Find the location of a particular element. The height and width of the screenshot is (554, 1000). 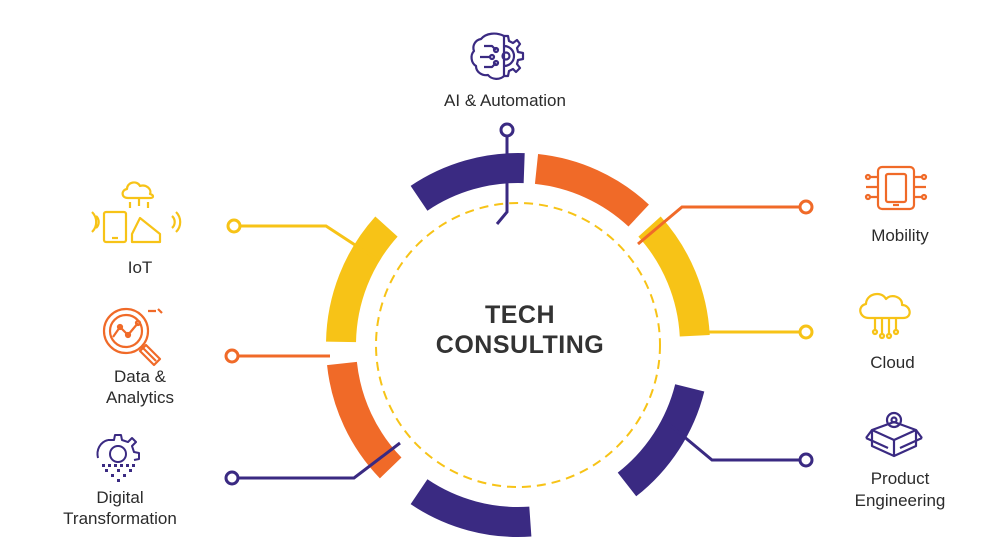

magnifier-chart-icon is located at coordinates (132, 337).